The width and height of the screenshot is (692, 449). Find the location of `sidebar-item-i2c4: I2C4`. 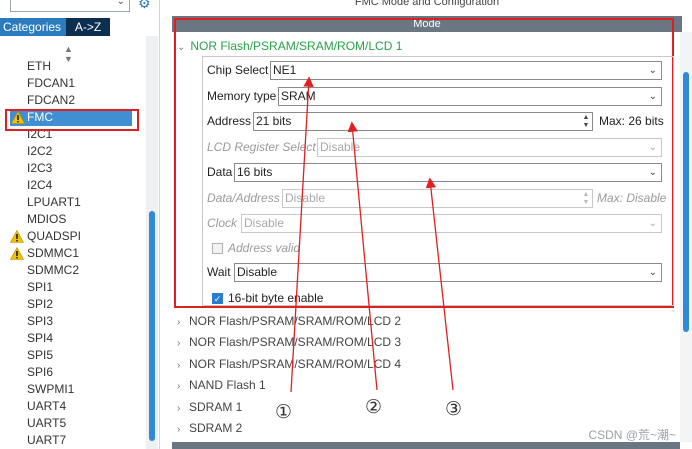

sidebar-item-i2c4: I2C4 is located at coordinates (73, 185).